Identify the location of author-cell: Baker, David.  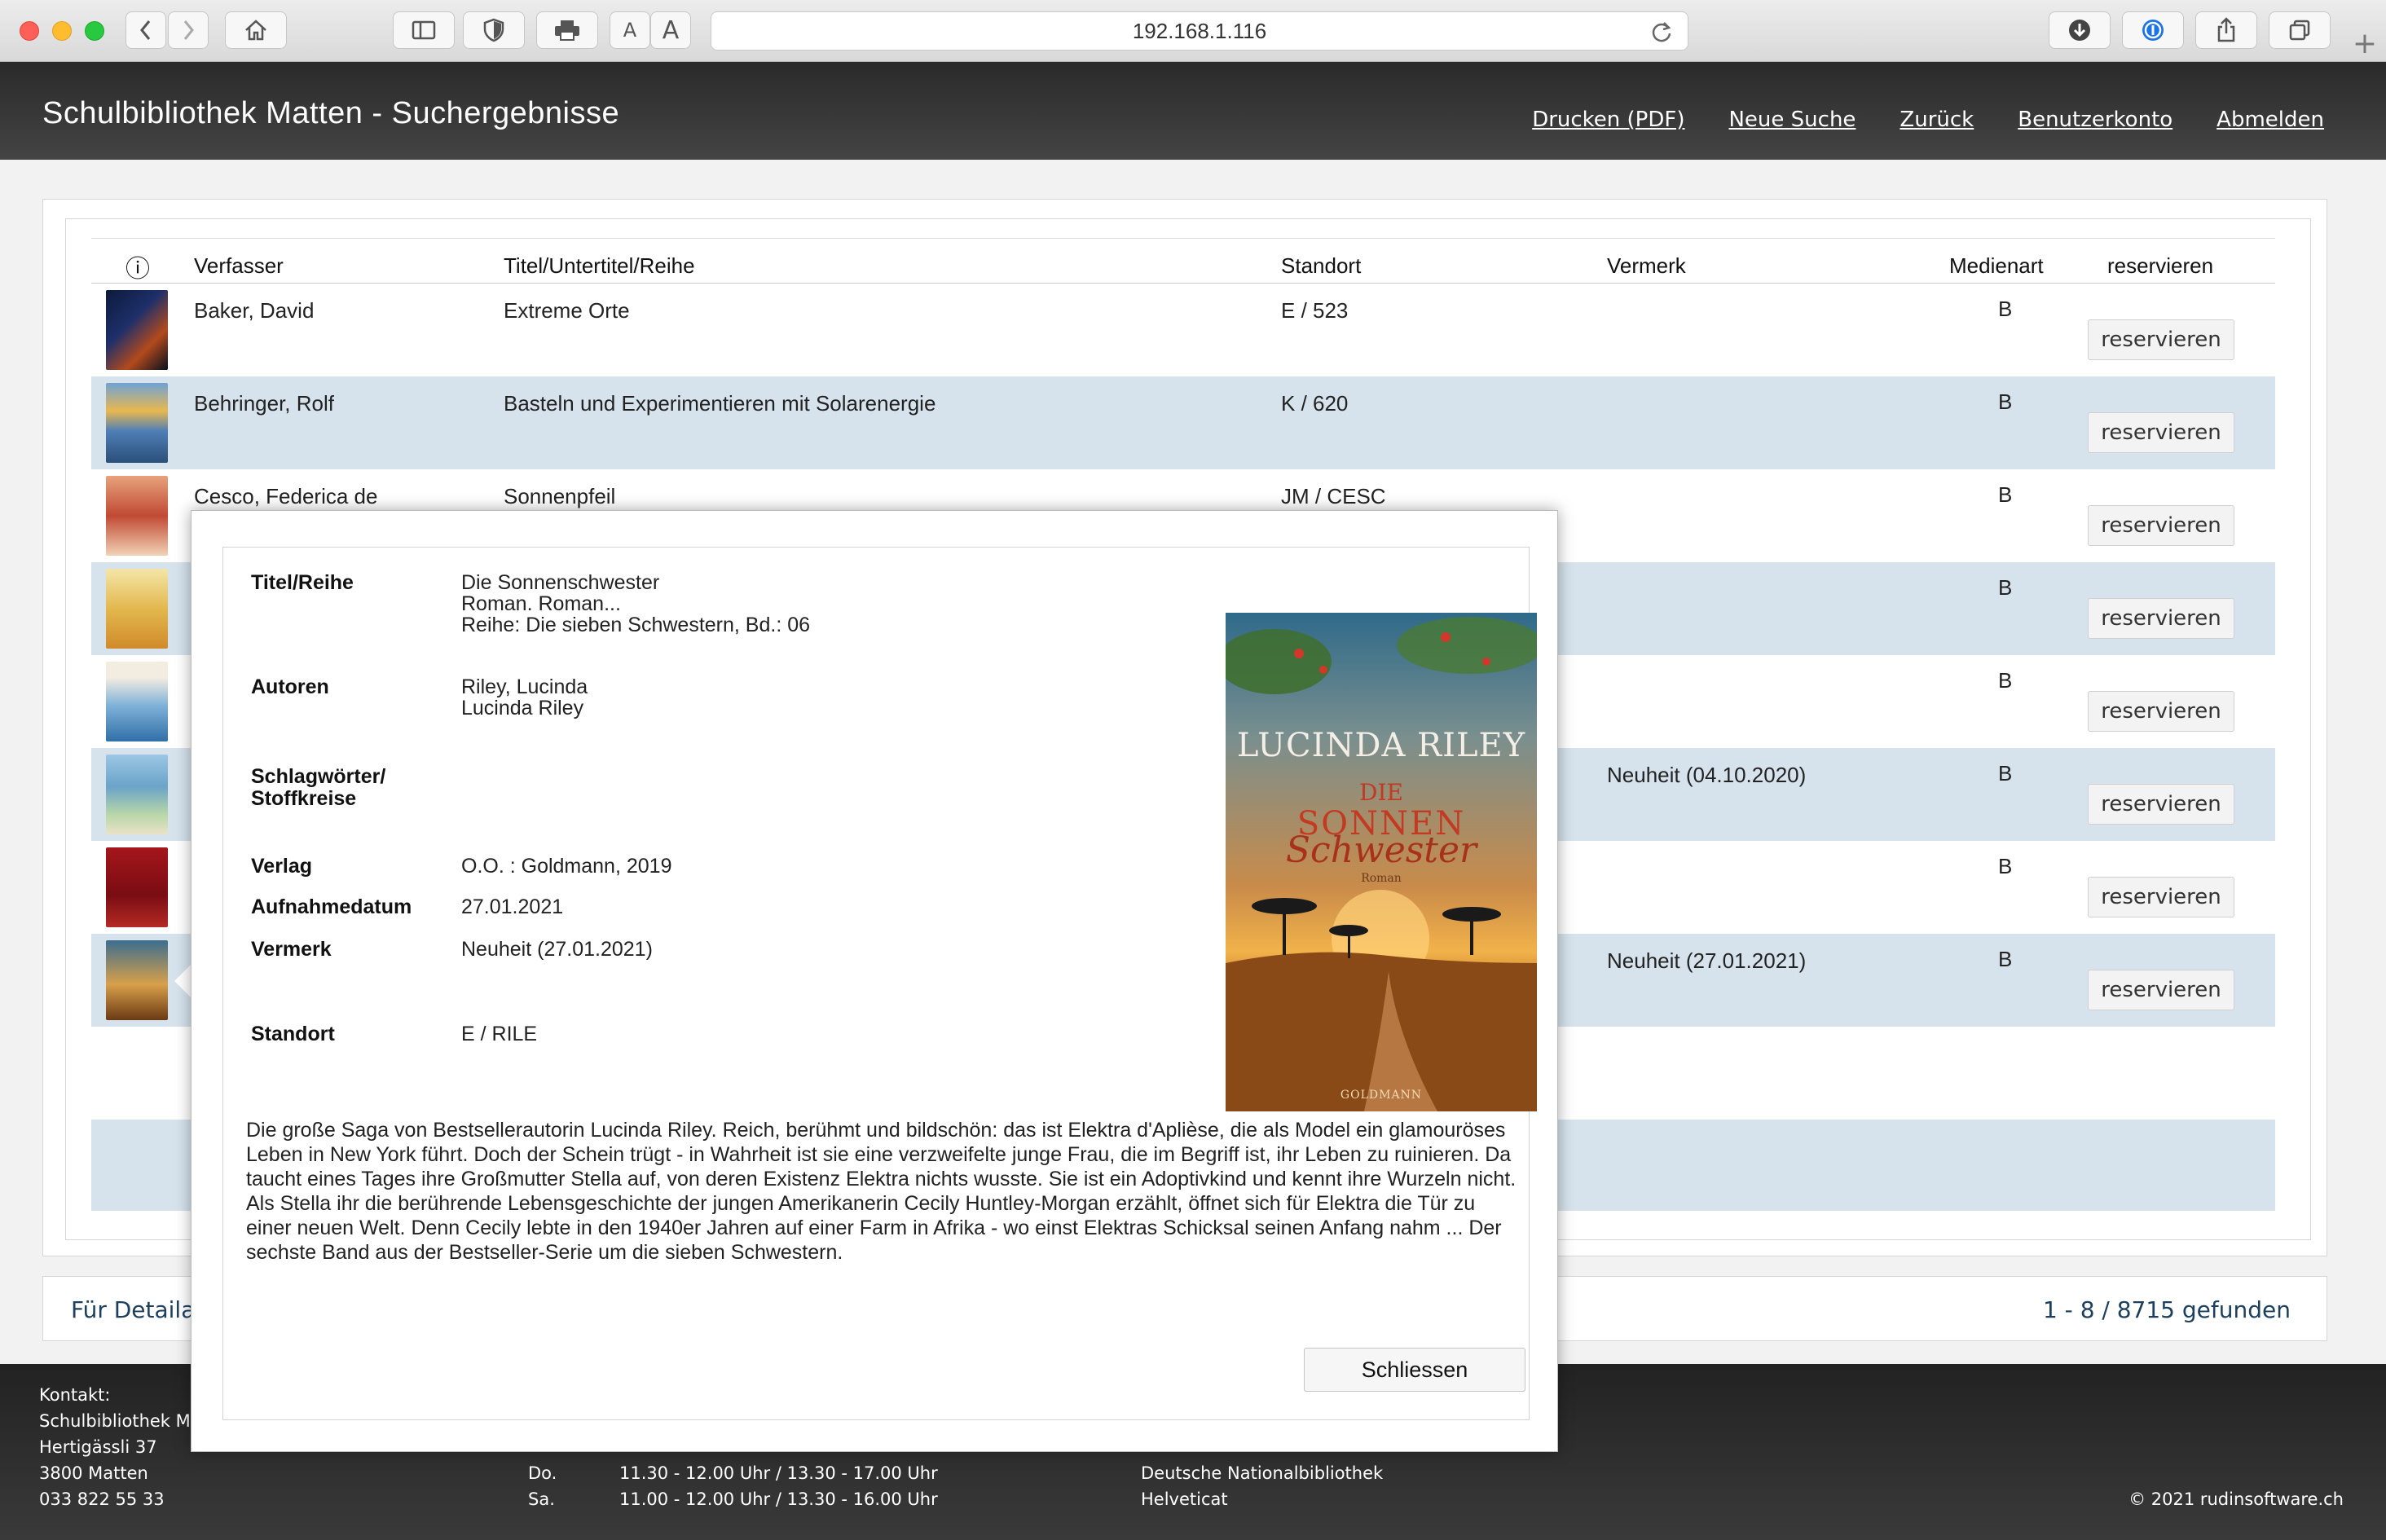
(254, 310).